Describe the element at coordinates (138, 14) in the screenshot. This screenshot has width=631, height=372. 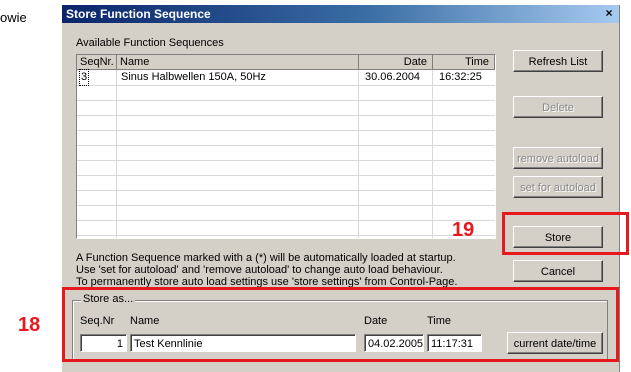
I see `dialog-title: Store Function Sequence` at that location.